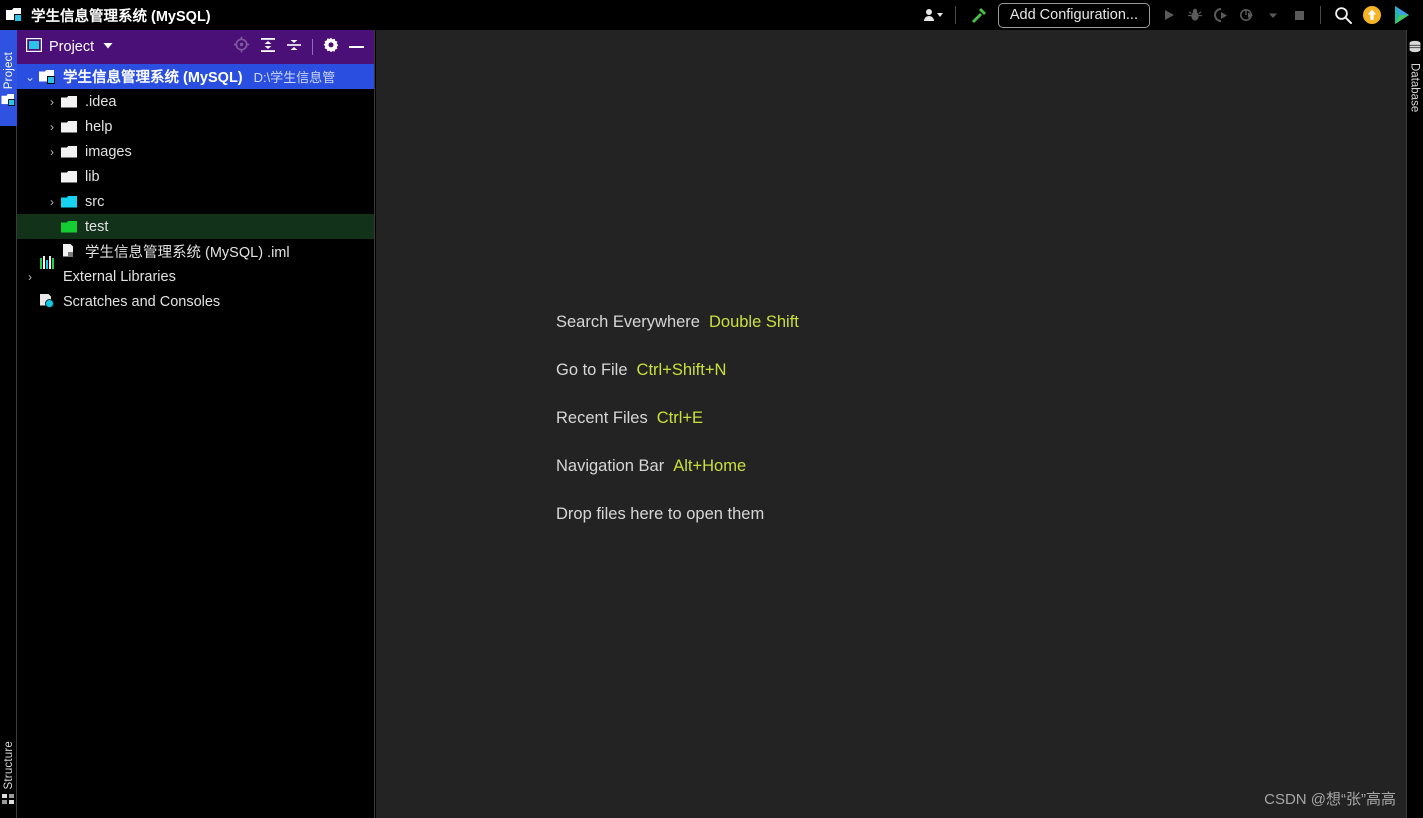  What do you see at coordinates (187, 253) in the screenshot?
I see `tree-row-label: 学生信息管理系统 (MySQL) .iml` at bounding box center [187, 253].